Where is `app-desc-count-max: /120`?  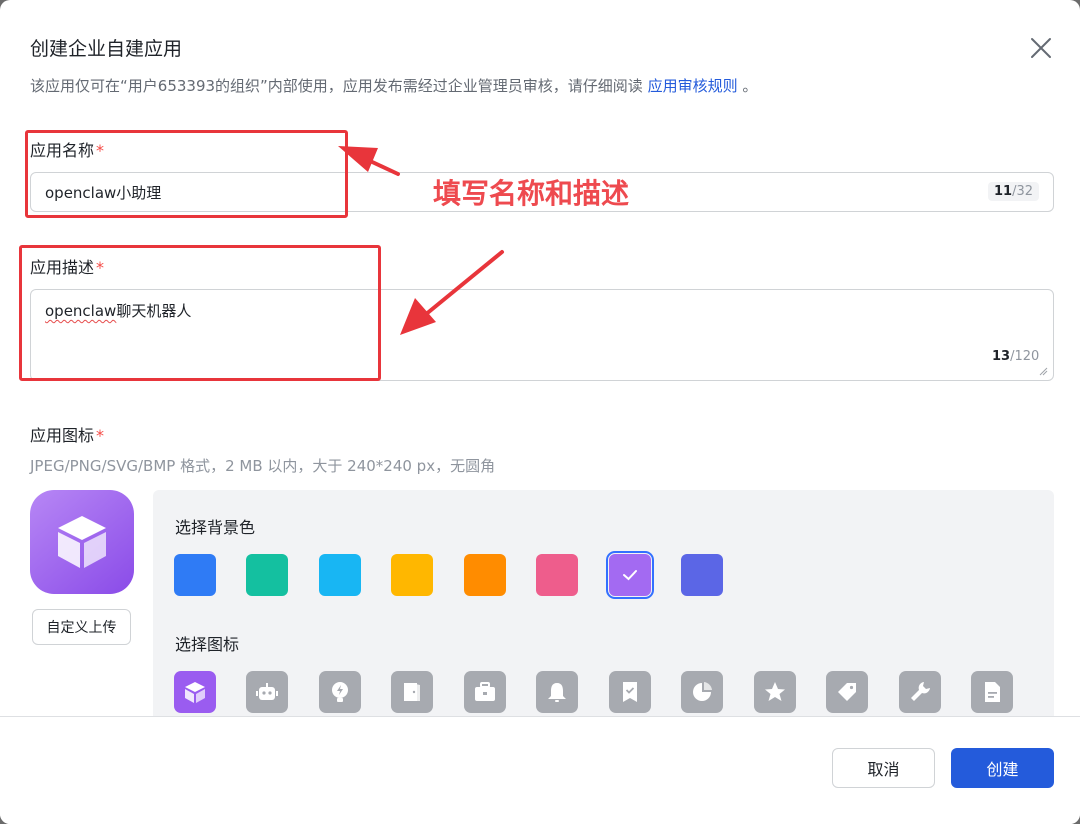
app-desc-count-max: /120 is located at coordinates (1025, 356).